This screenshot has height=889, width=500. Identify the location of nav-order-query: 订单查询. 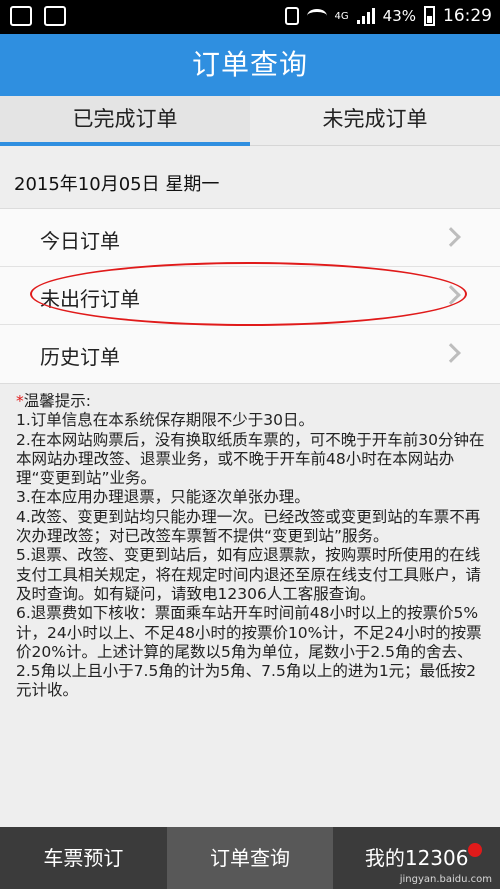
(250, 858).